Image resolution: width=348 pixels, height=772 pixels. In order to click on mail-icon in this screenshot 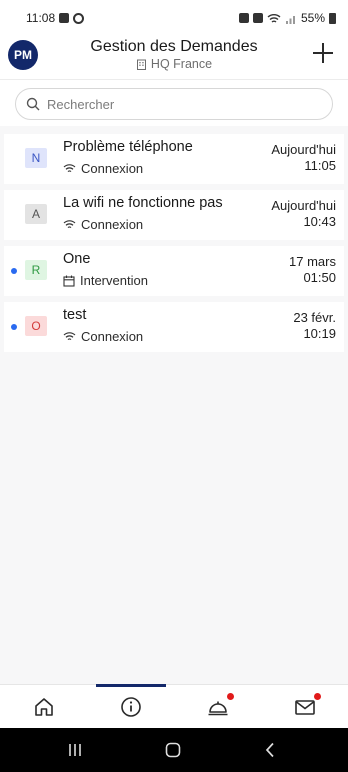, I will do `click(305, 707)`.